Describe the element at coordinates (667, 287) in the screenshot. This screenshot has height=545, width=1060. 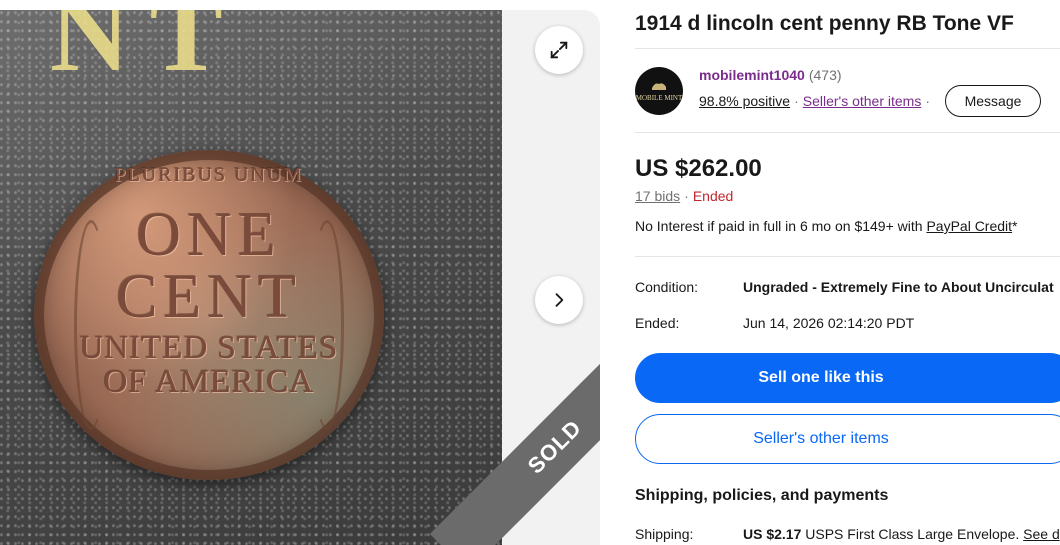
I see `condition-label: Condition:` at that location.